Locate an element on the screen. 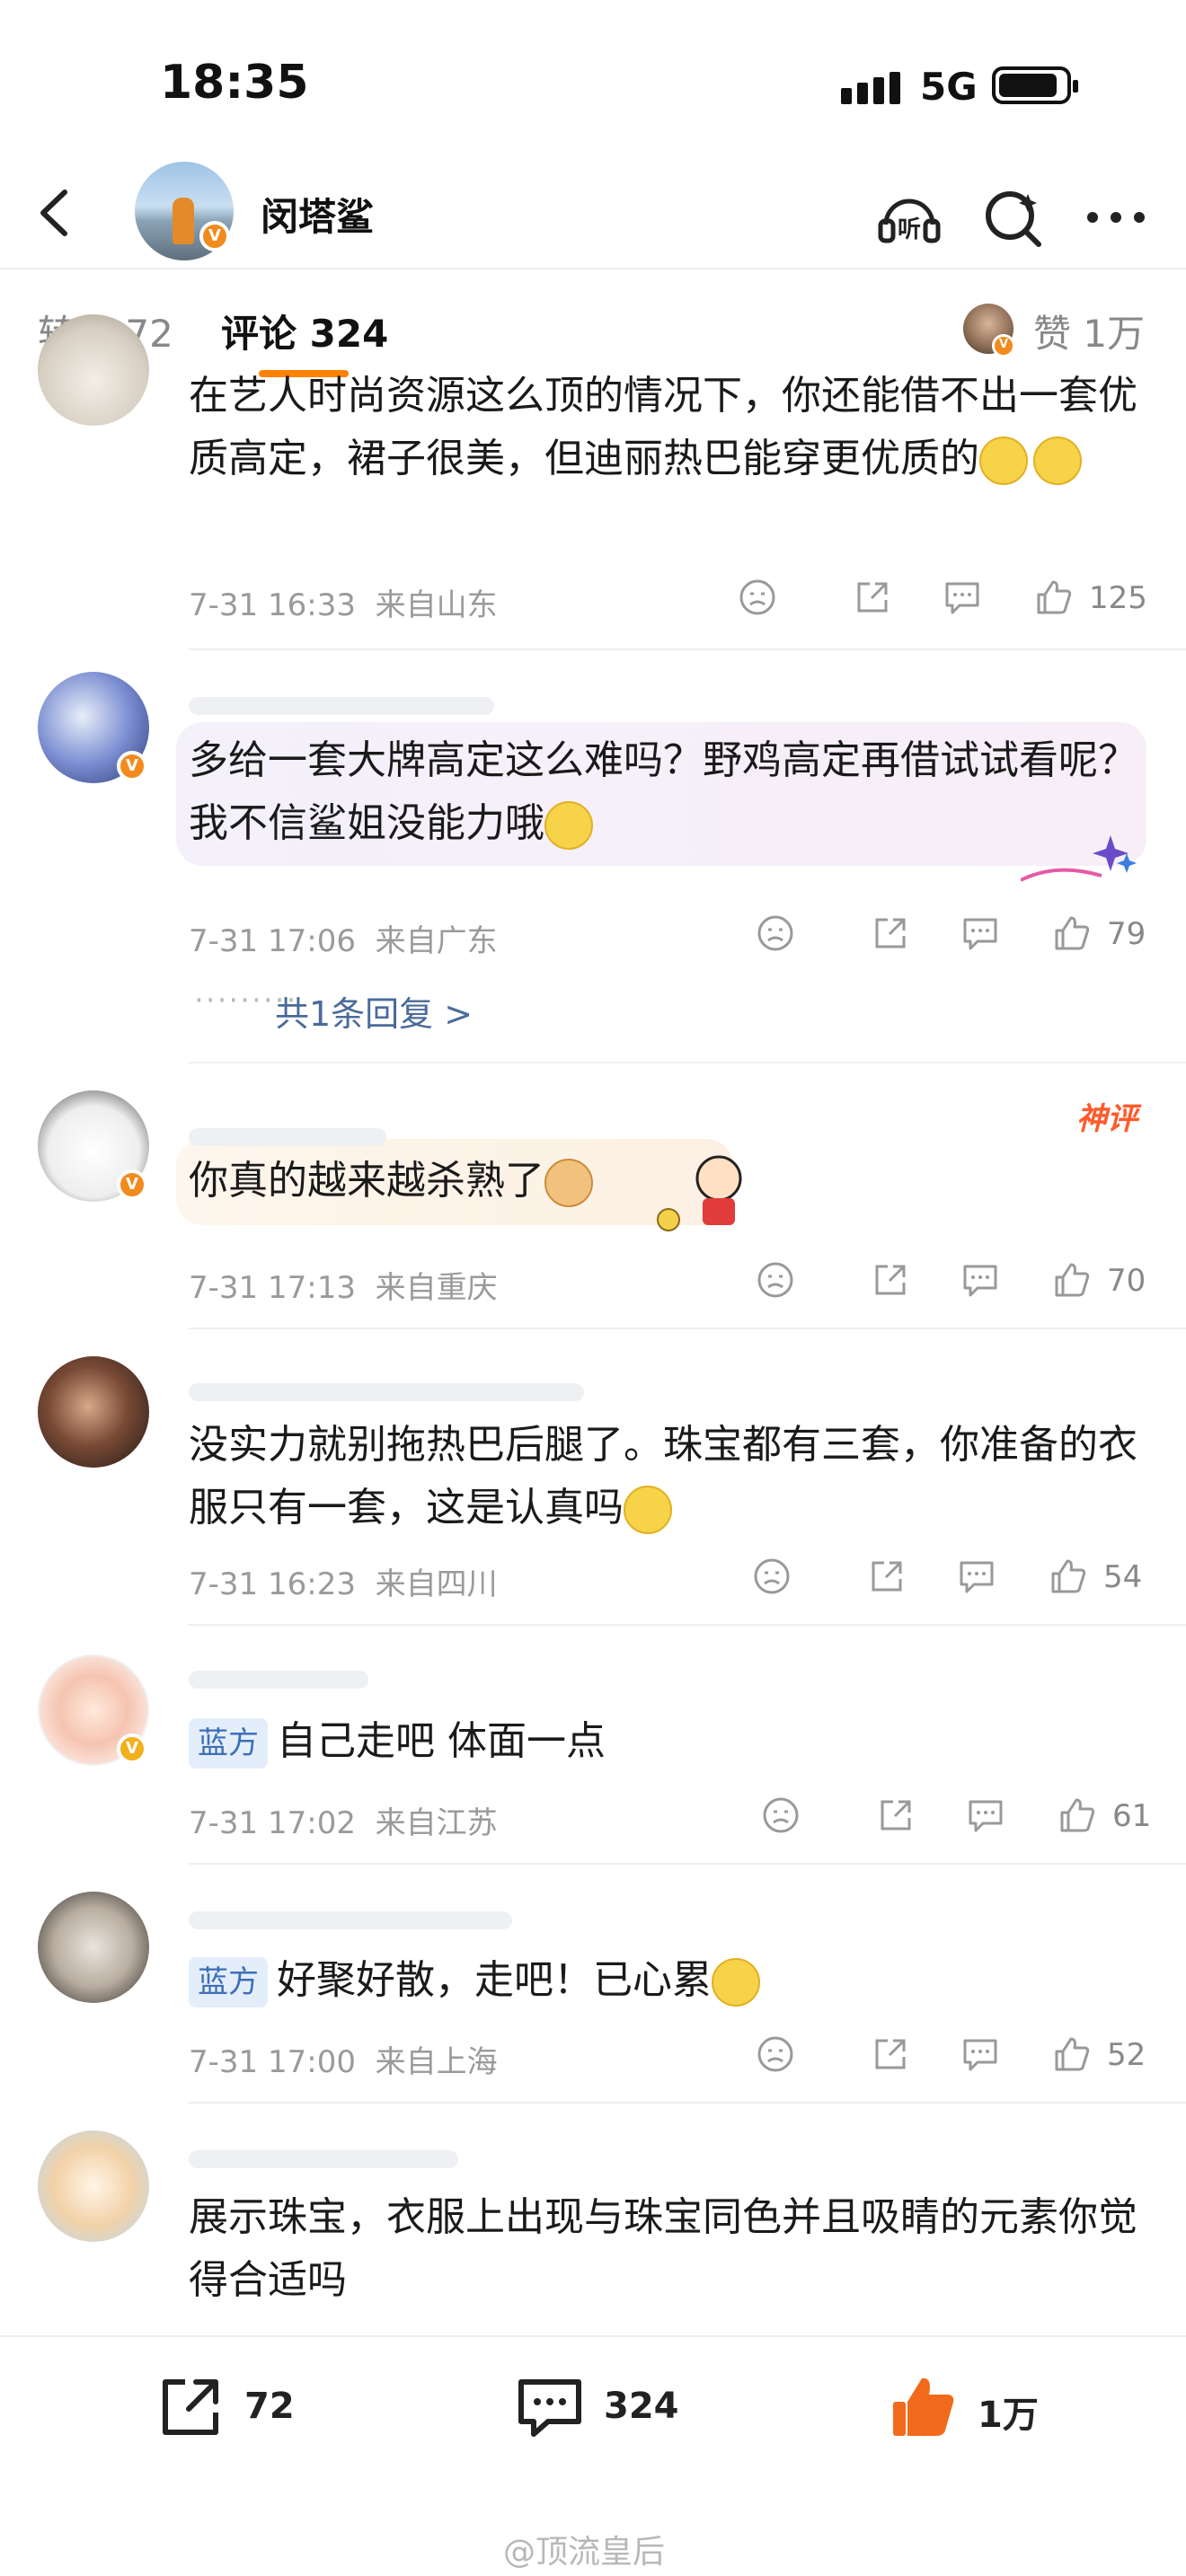 The height and width of the screenshot is (2576, 1186). listen-icon: 听 is located at coordinates (909, 217).